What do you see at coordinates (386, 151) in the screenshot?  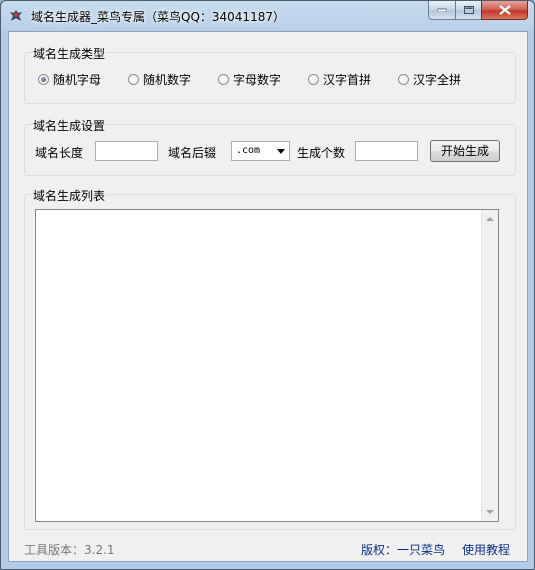 I see `count-input` at bounding box center [386, 151].